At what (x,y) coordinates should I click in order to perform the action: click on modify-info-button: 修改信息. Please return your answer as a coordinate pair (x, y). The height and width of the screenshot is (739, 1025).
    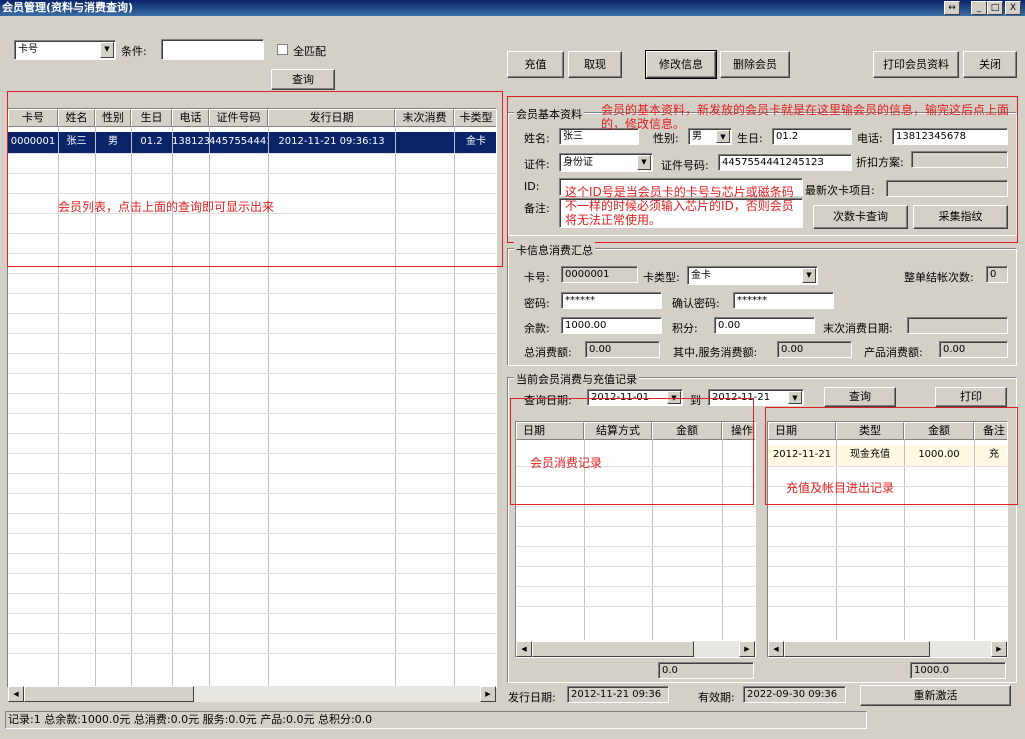
    Looking at the image, I should click on (681, 64).